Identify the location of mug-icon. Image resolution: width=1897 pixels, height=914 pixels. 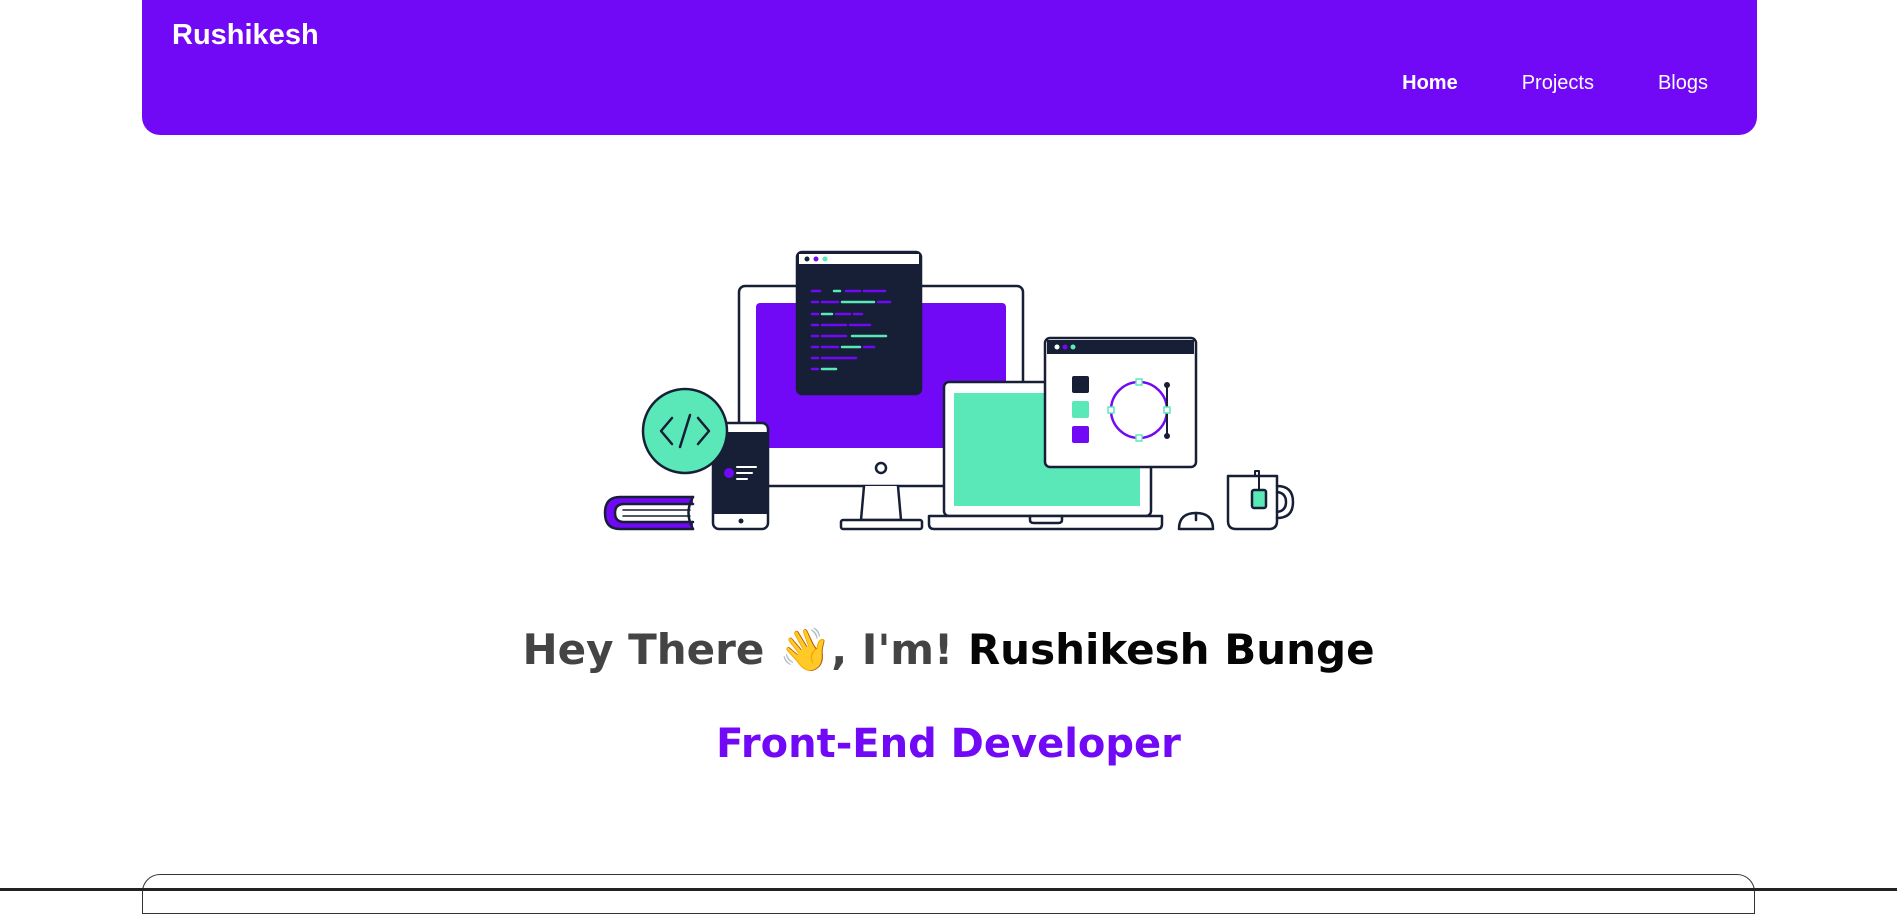
(1260, 500).